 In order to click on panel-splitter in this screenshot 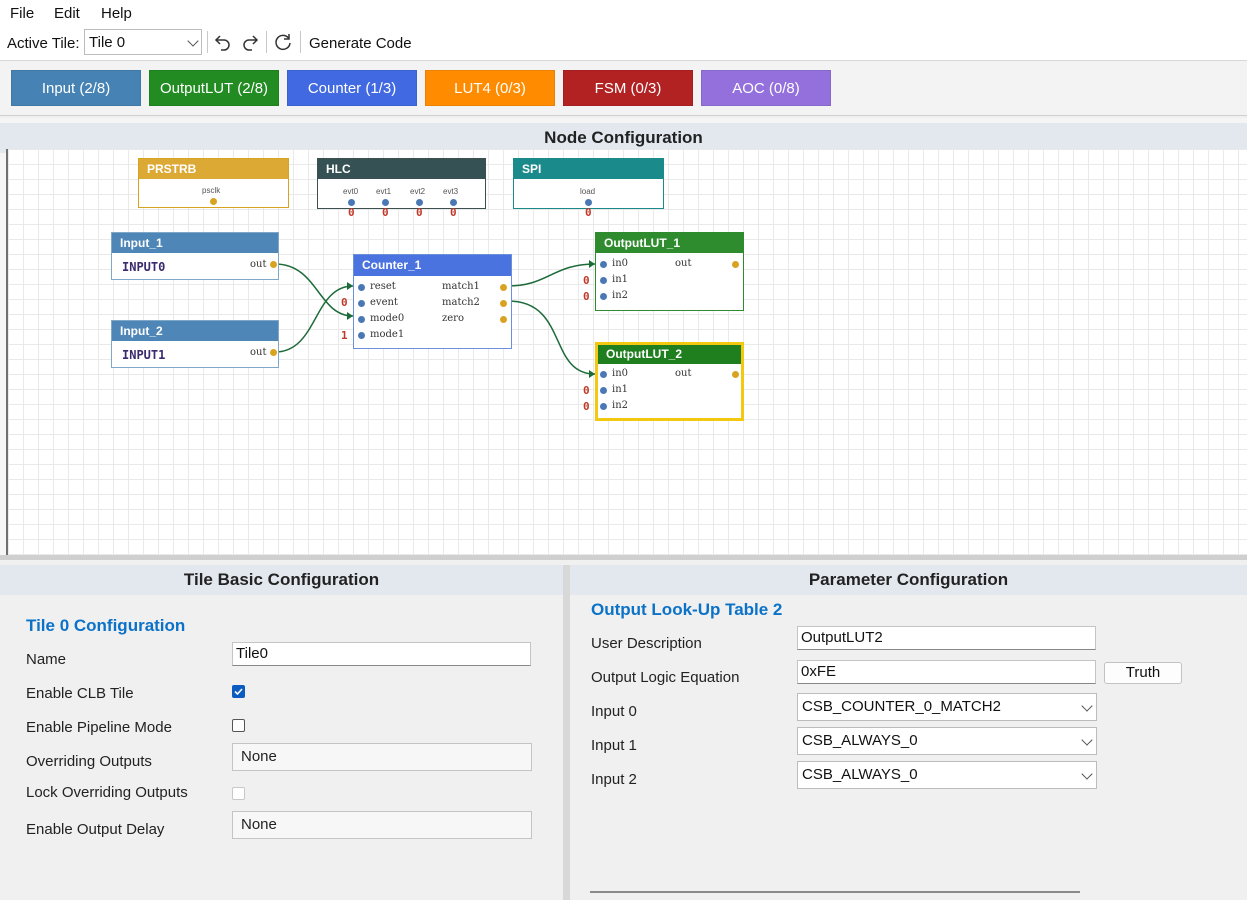, I will do `click(623, 557)`.